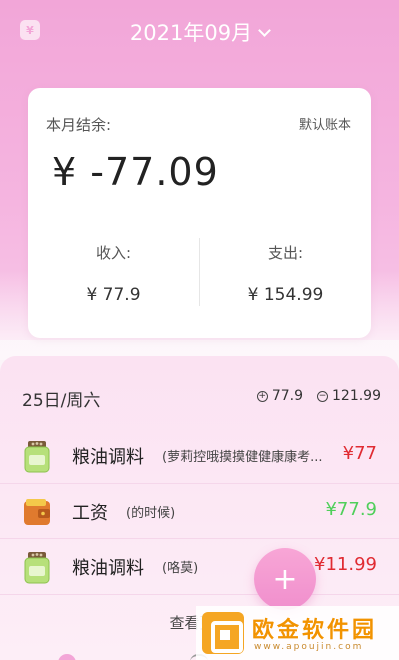 Image resolution: width=399 pixels, height=660 pixels. I want to click on income-summary: 收入: ¥ 77.9, so click(113, 273).